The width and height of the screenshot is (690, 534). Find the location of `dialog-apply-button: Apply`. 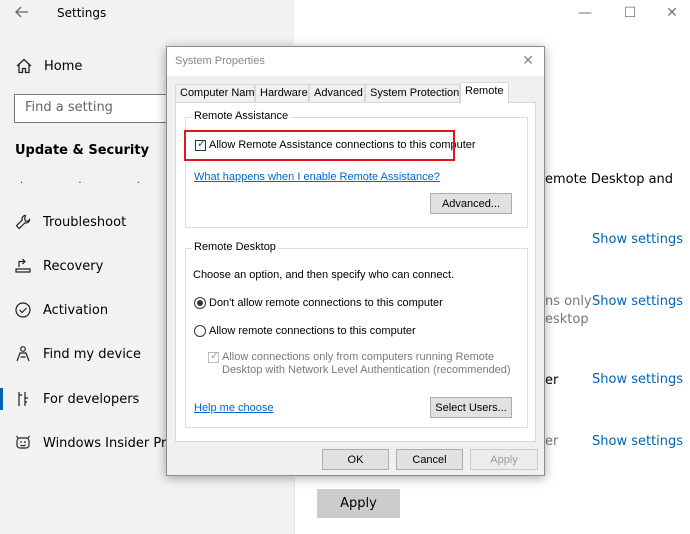

dialog-apply-button: Apply is located at coordinates (504, 459).